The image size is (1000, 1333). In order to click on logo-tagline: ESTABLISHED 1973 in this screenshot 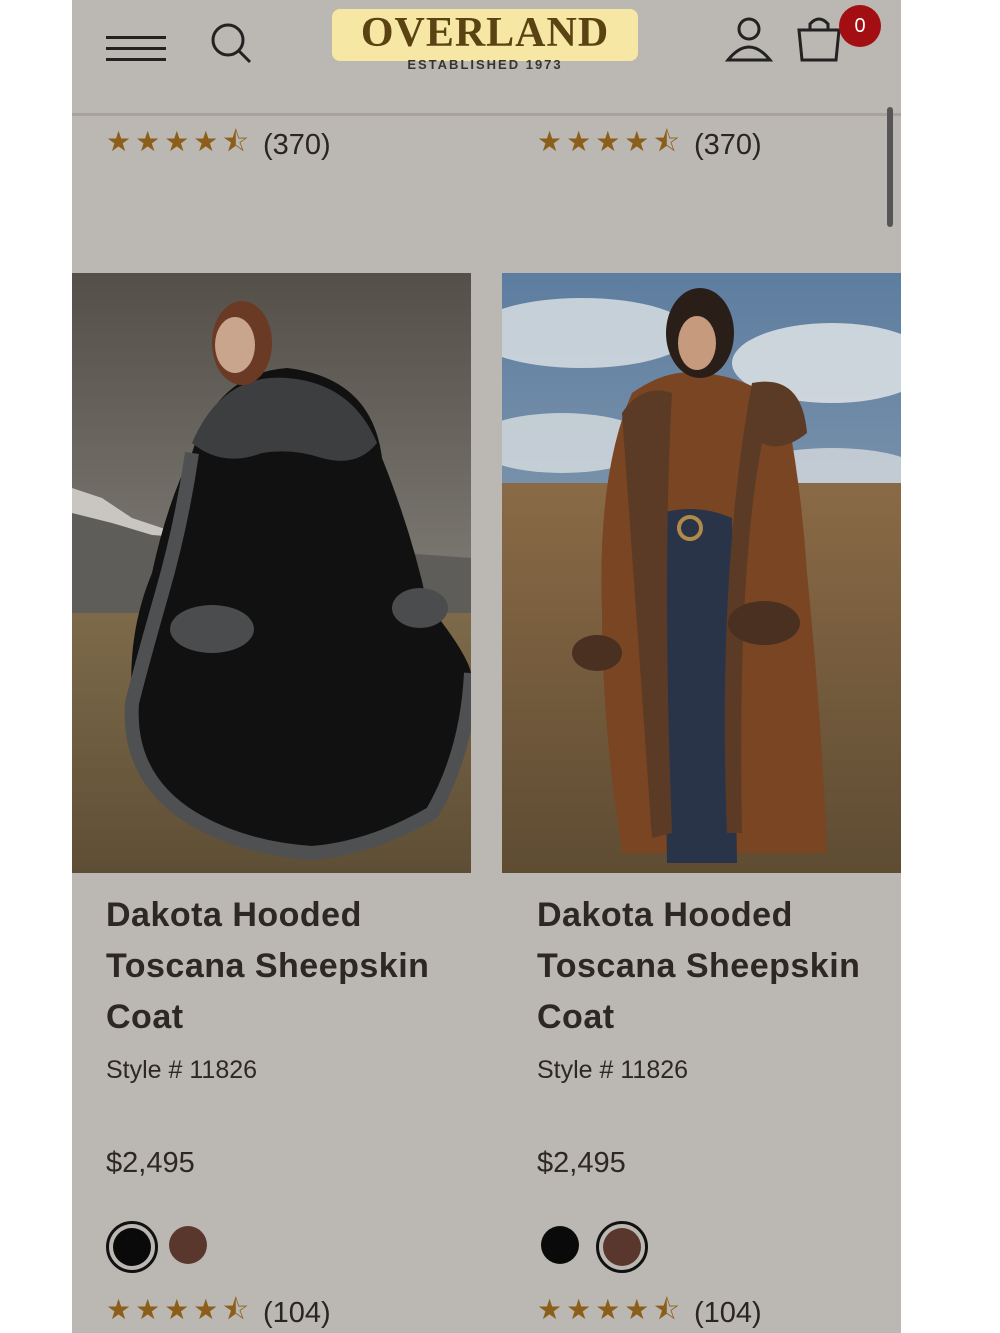, I will do `click(485, 64)`.